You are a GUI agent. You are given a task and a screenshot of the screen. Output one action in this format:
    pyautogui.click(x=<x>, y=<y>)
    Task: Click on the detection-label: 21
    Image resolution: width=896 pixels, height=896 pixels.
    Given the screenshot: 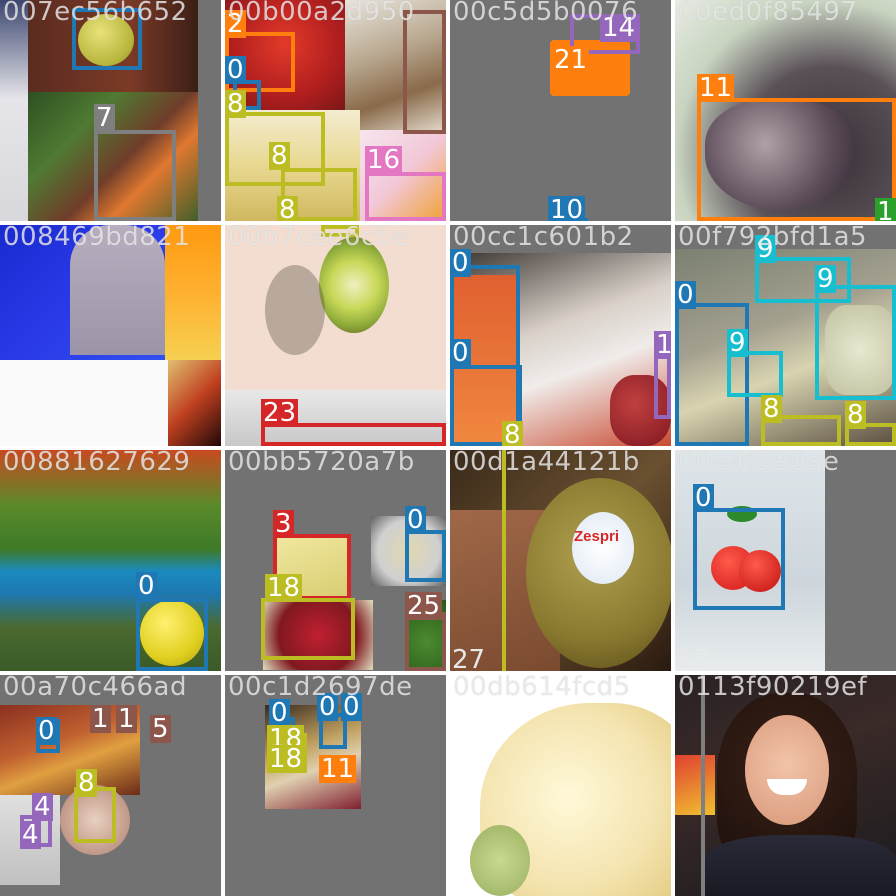 What is the action you would take?
    pyautogui.click(x=571, y=60)
    